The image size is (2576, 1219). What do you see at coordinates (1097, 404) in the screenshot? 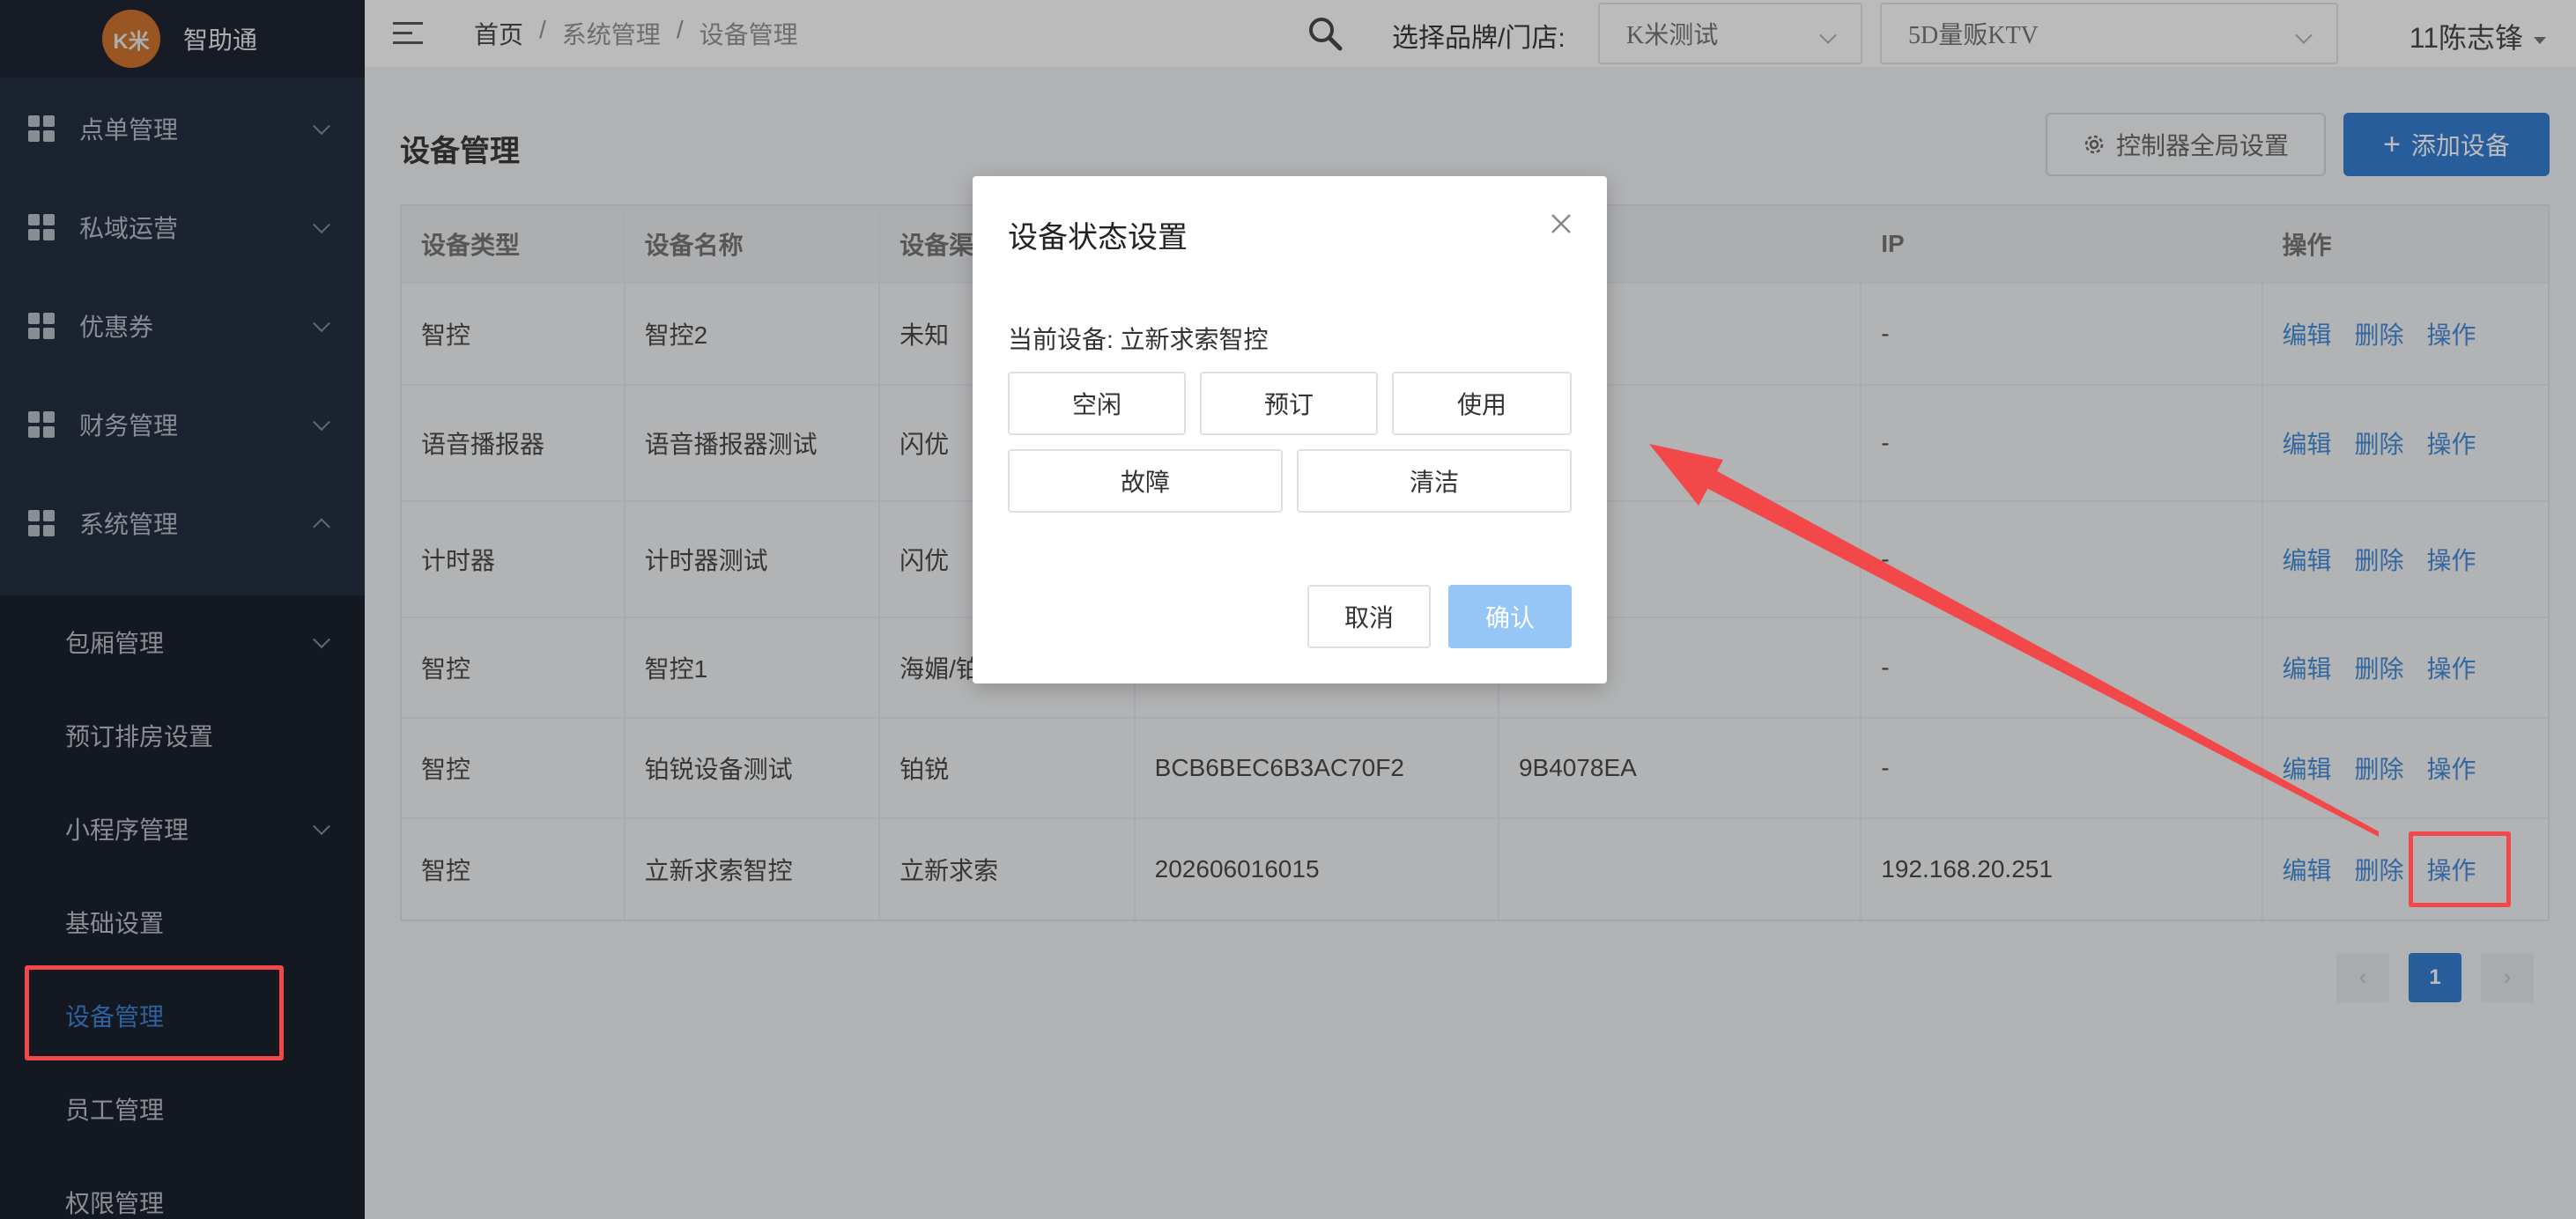
I see `state-idle-button: 空闲` at bounding box center [1097, 404].